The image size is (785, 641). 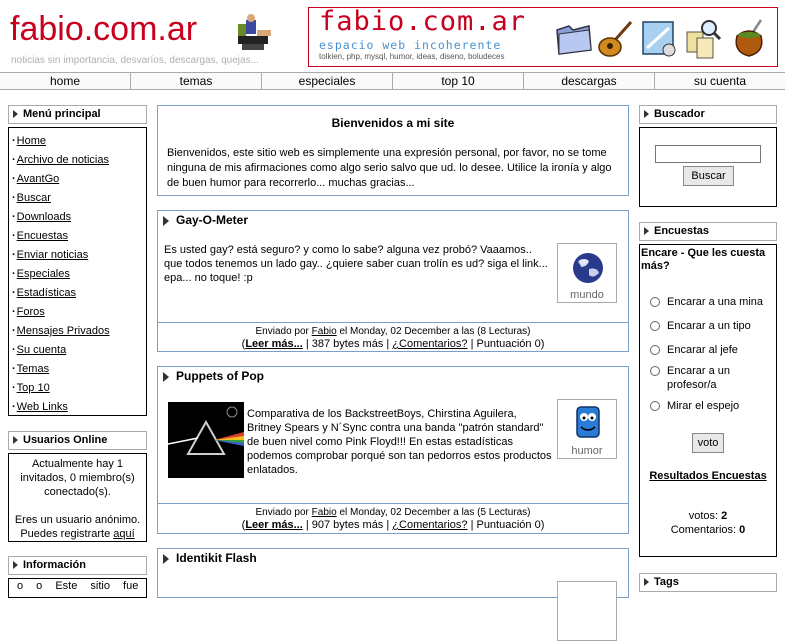 I want to click on topic-label: mundo, so click(x=587, y=295).